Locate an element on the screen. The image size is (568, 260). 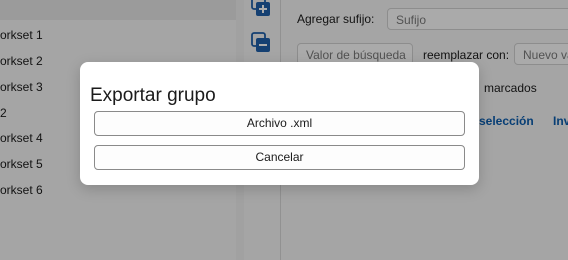
dialog-title: Exportar grupo is located at coordinates (153, 95).